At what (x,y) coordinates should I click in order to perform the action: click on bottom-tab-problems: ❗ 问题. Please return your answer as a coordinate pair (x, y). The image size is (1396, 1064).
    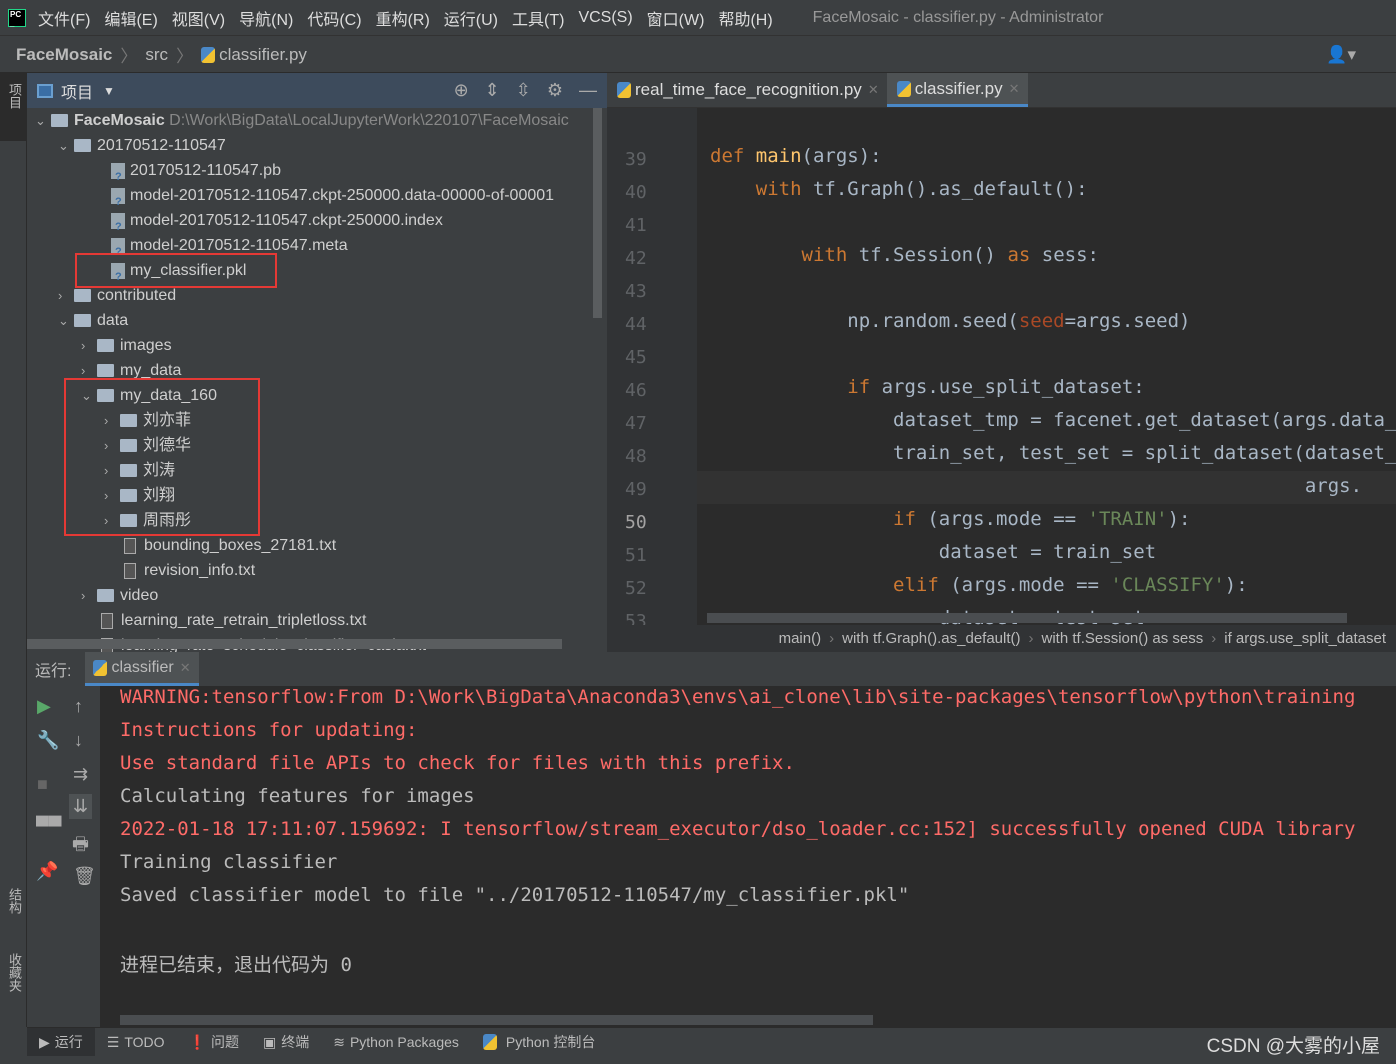
    Looking at the image, I should click on (214, 1042).